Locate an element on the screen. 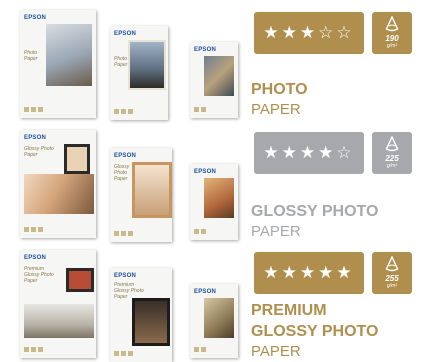  paper-weight-value: 190 is located at coordinates (392, 38).